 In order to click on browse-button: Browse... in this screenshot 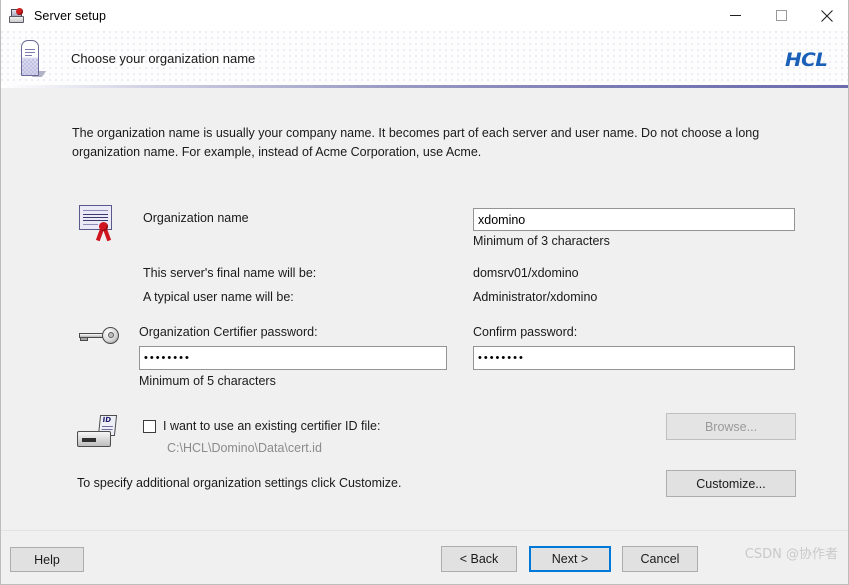, I will do `click(731, 426)`.